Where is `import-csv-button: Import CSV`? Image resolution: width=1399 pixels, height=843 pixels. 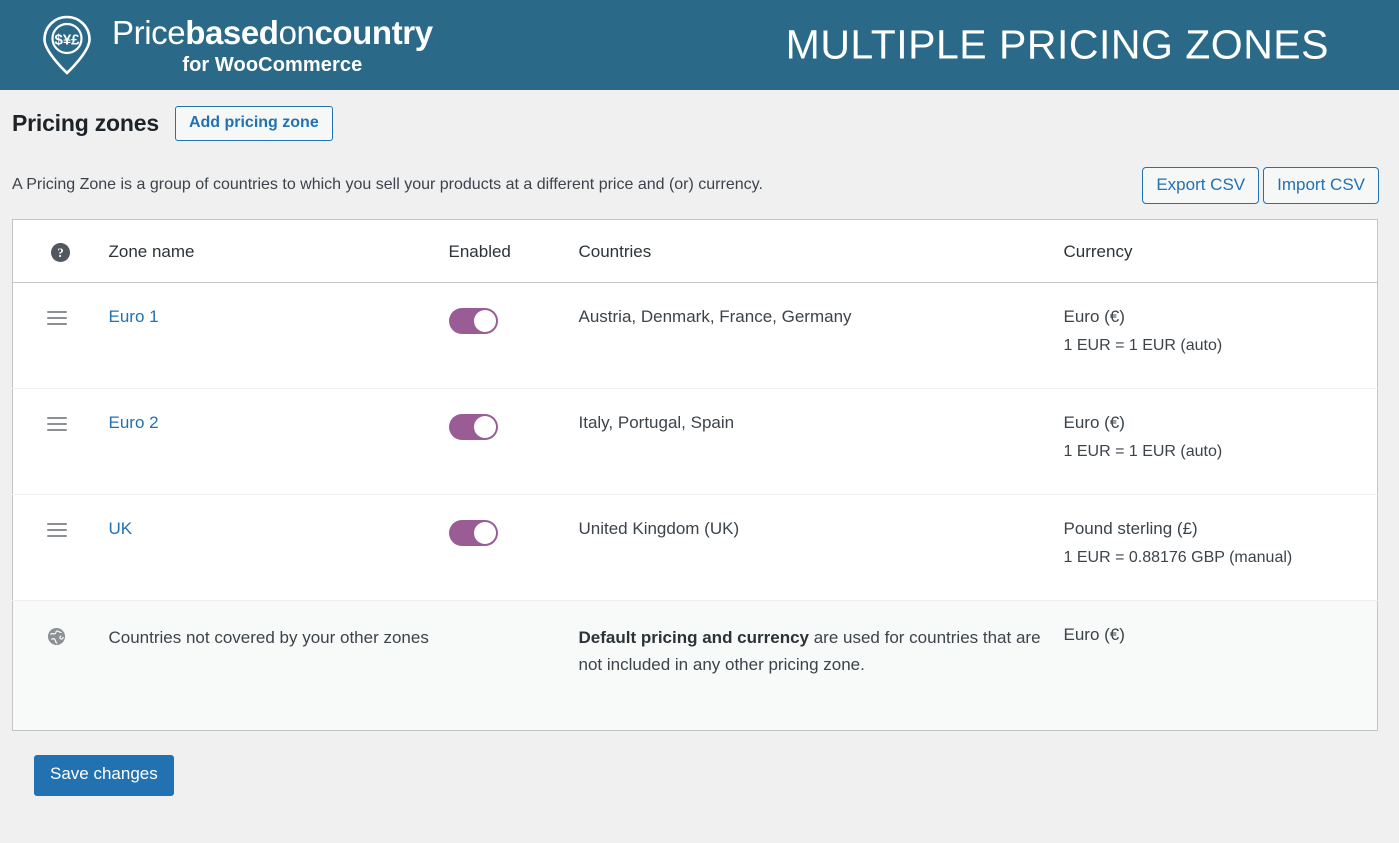
import-csv-button: Import CSV is located at coordinates (1321, 185).